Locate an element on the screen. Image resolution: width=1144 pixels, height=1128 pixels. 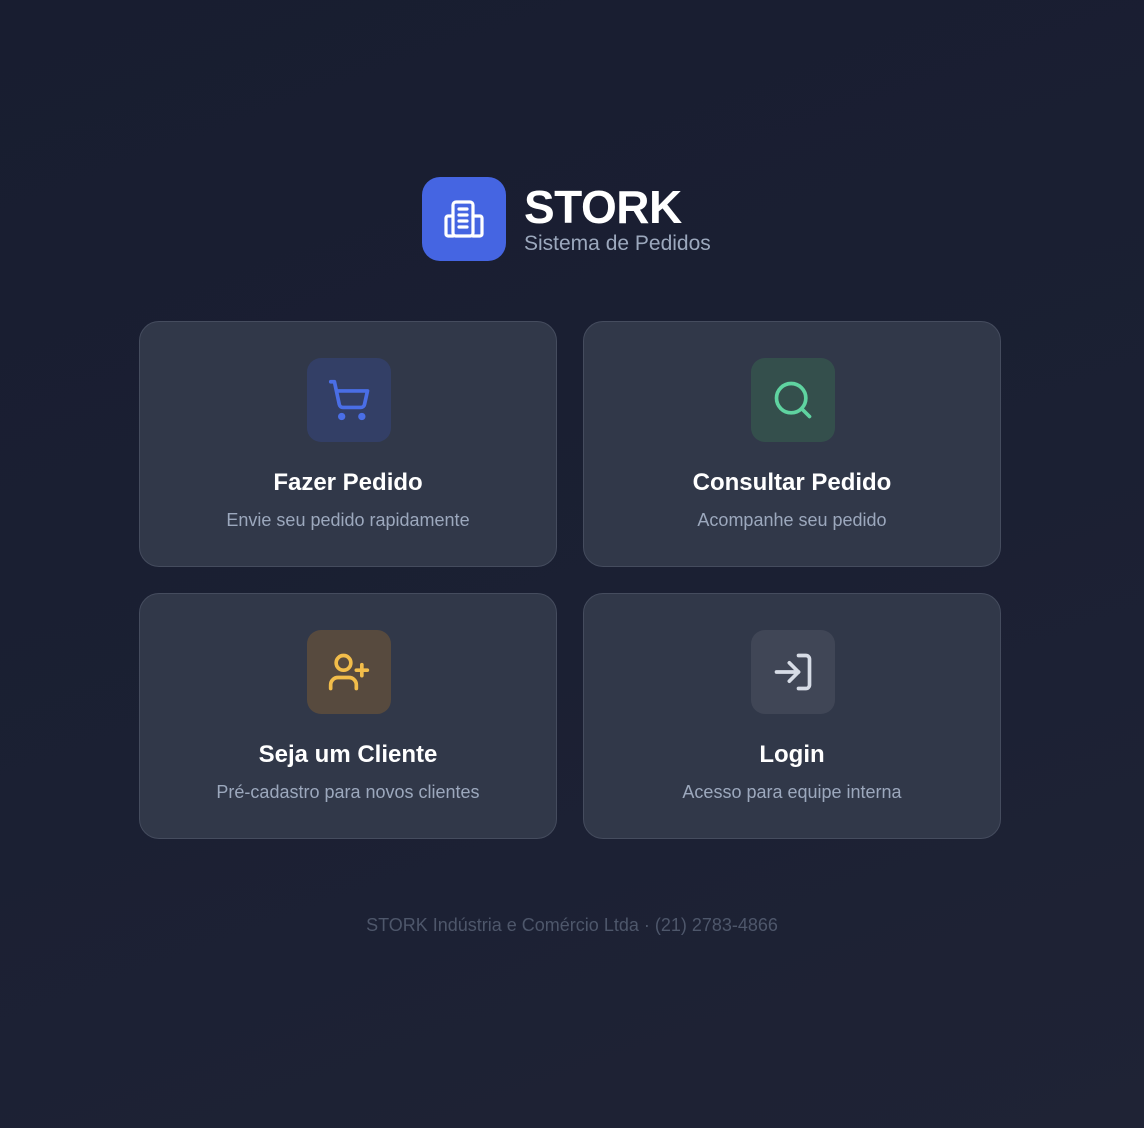
card-description: Acesso para equipe interna is located at coordinates (792, 792).